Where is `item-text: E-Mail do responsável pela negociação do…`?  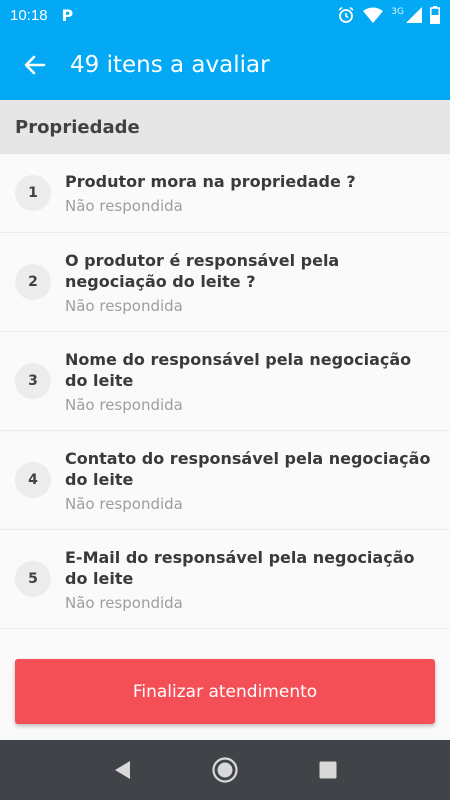 item-text: E-Mail do responsável pela negociação do… is located at coordinates (257, 579).